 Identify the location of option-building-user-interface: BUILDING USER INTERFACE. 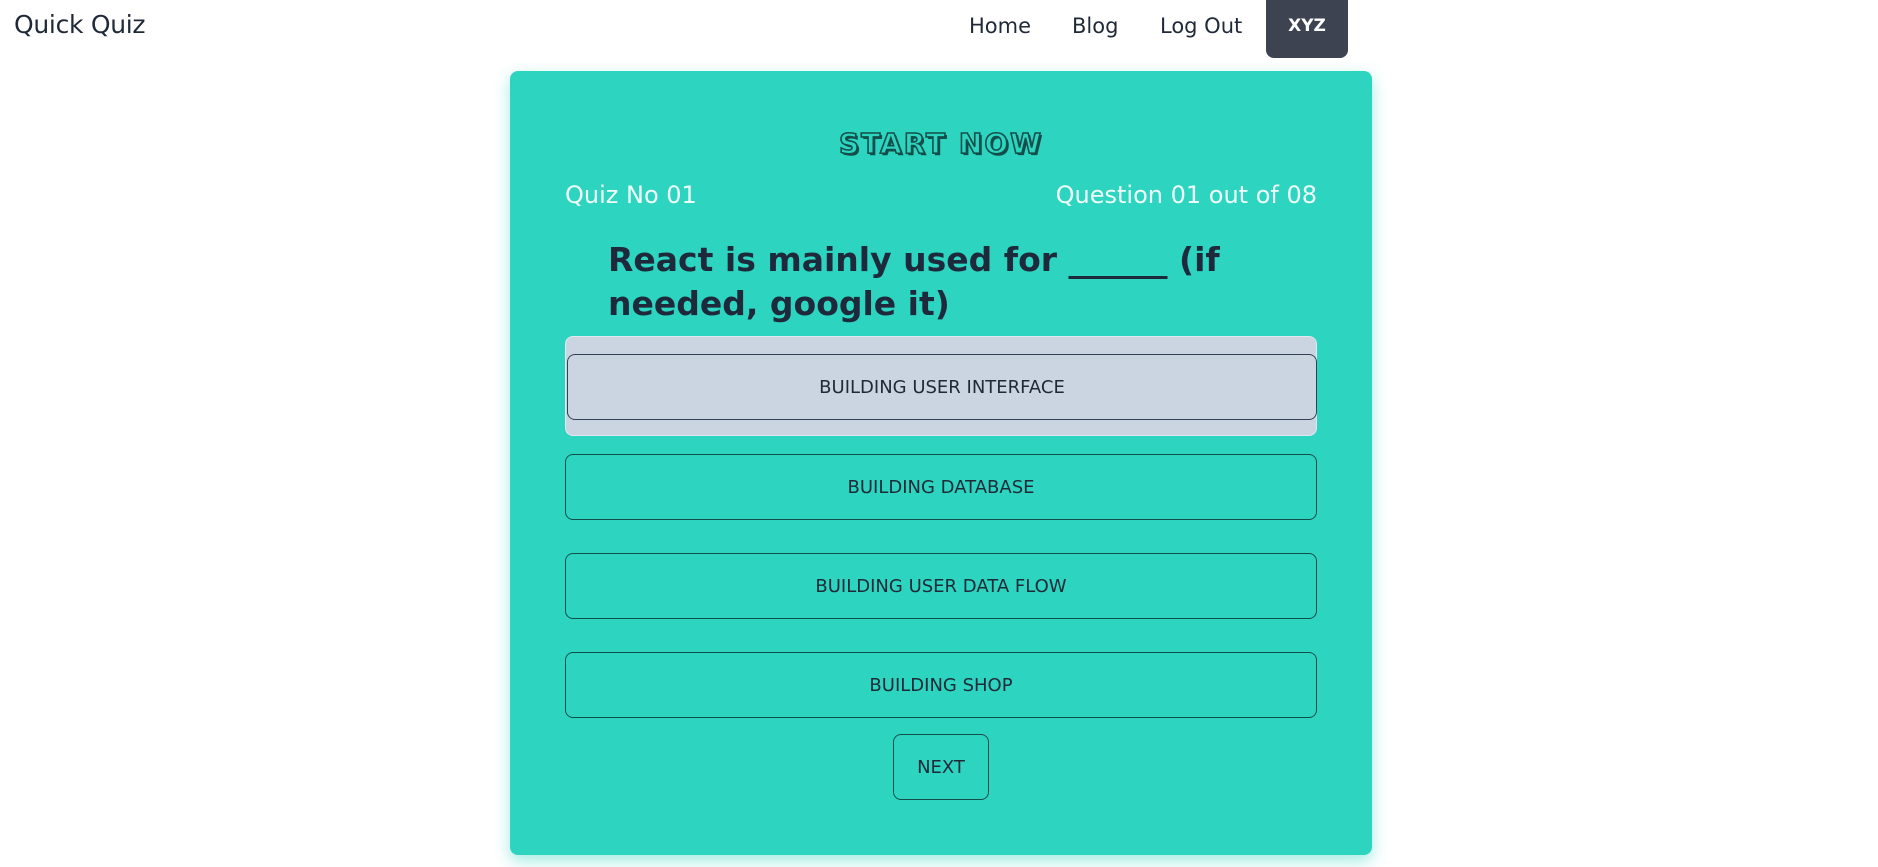
(942, 387).